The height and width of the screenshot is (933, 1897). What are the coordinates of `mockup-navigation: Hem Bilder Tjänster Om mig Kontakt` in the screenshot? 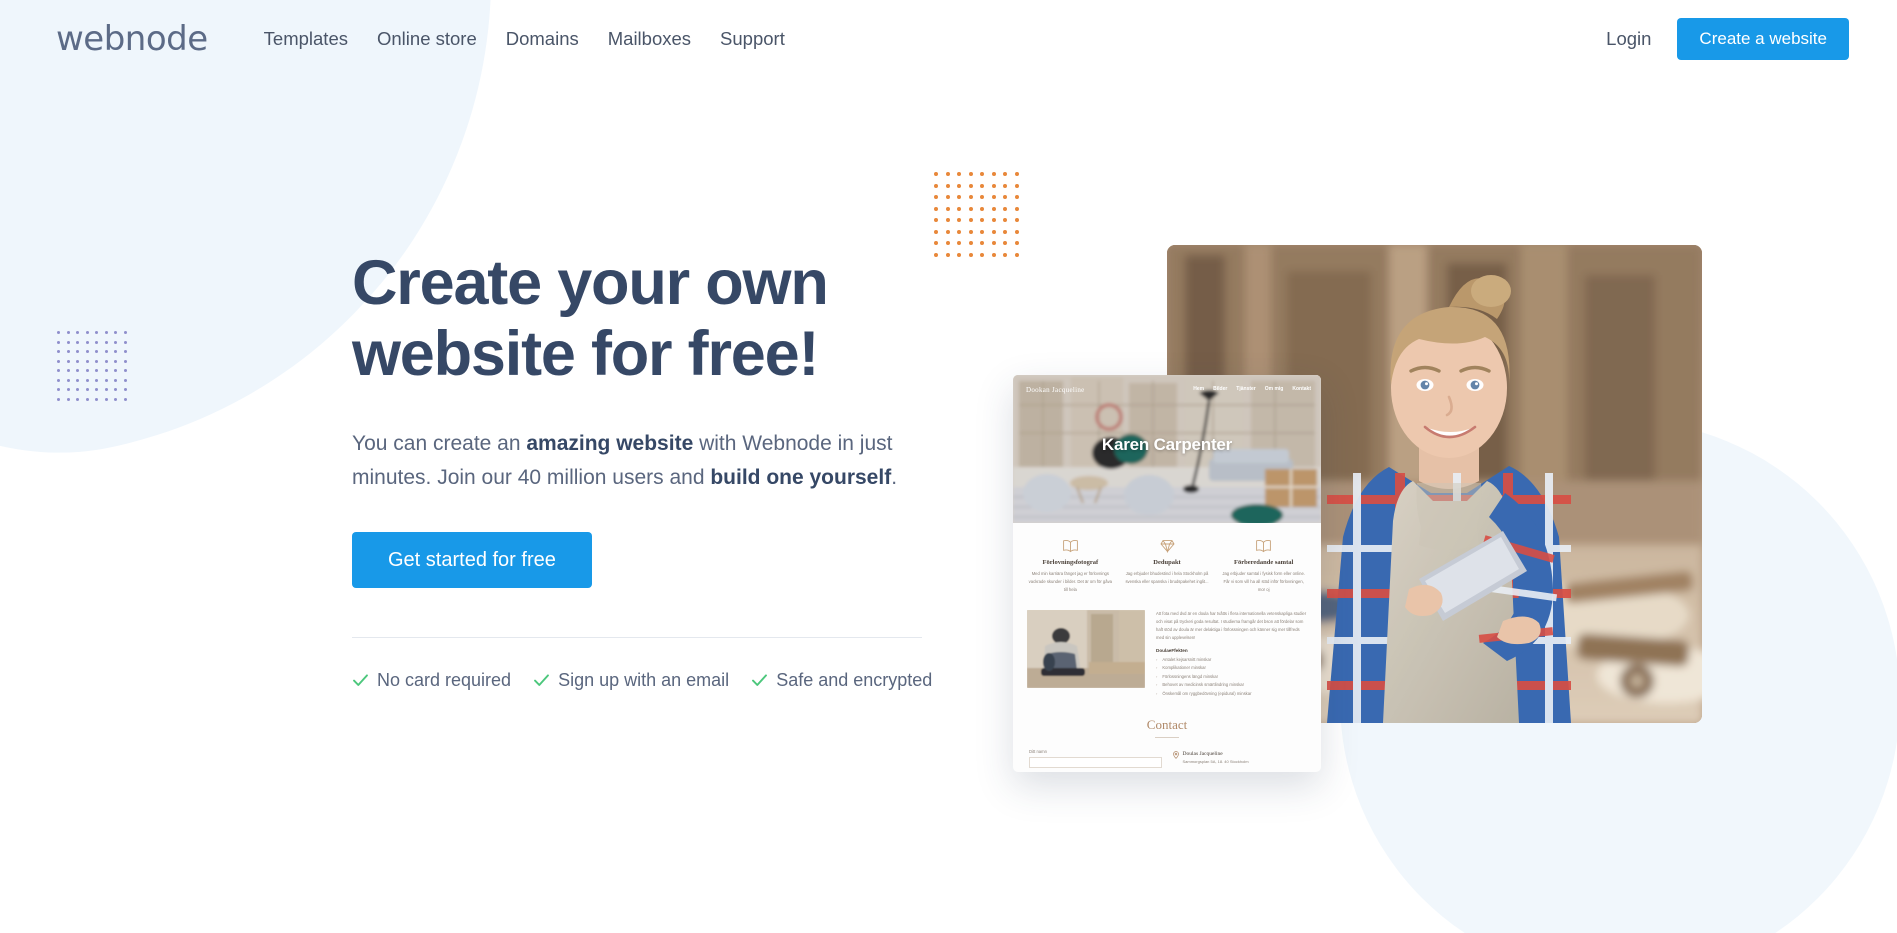 It's located at (1252, 389).